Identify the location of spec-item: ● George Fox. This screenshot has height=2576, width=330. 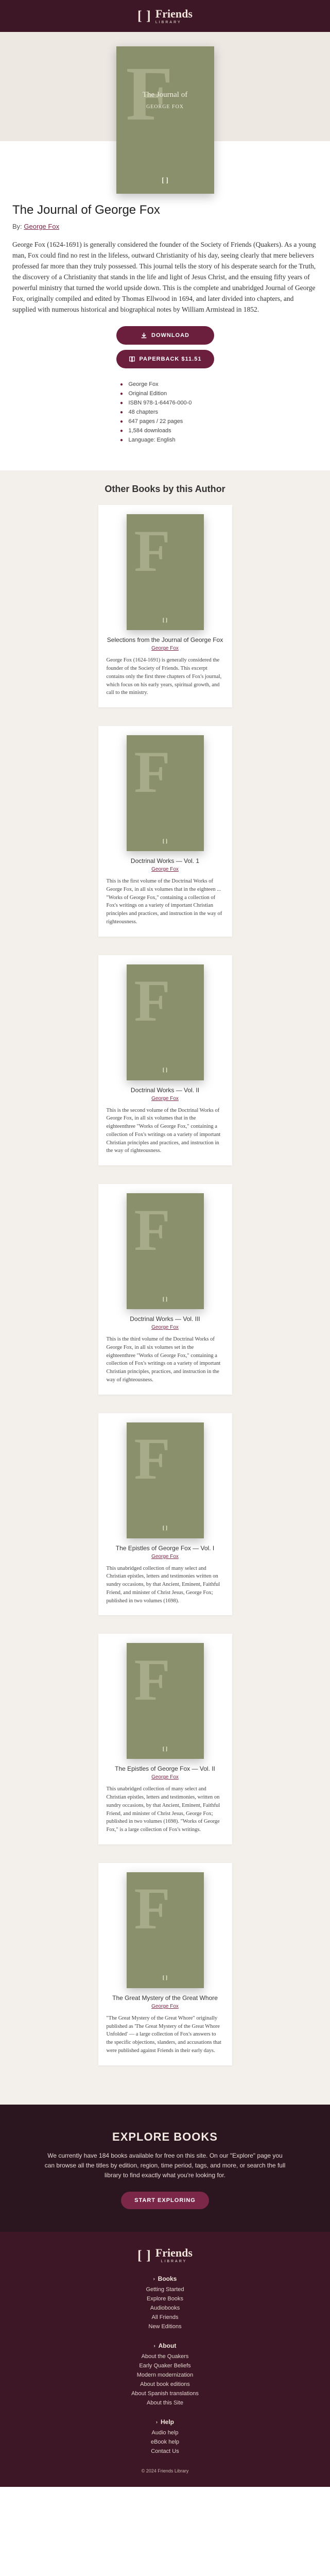
(165, 384).